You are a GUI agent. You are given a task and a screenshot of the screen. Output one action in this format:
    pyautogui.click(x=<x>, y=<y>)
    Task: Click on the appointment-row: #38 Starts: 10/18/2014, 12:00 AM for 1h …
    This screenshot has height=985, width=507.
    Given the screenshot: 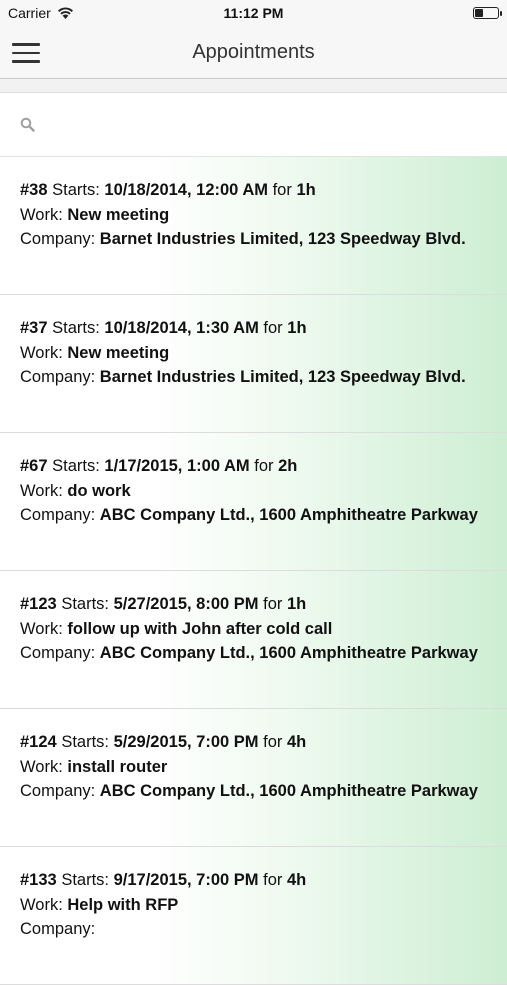 What is the action you would take?
    pyautogui.click(x=253, y=226)
    